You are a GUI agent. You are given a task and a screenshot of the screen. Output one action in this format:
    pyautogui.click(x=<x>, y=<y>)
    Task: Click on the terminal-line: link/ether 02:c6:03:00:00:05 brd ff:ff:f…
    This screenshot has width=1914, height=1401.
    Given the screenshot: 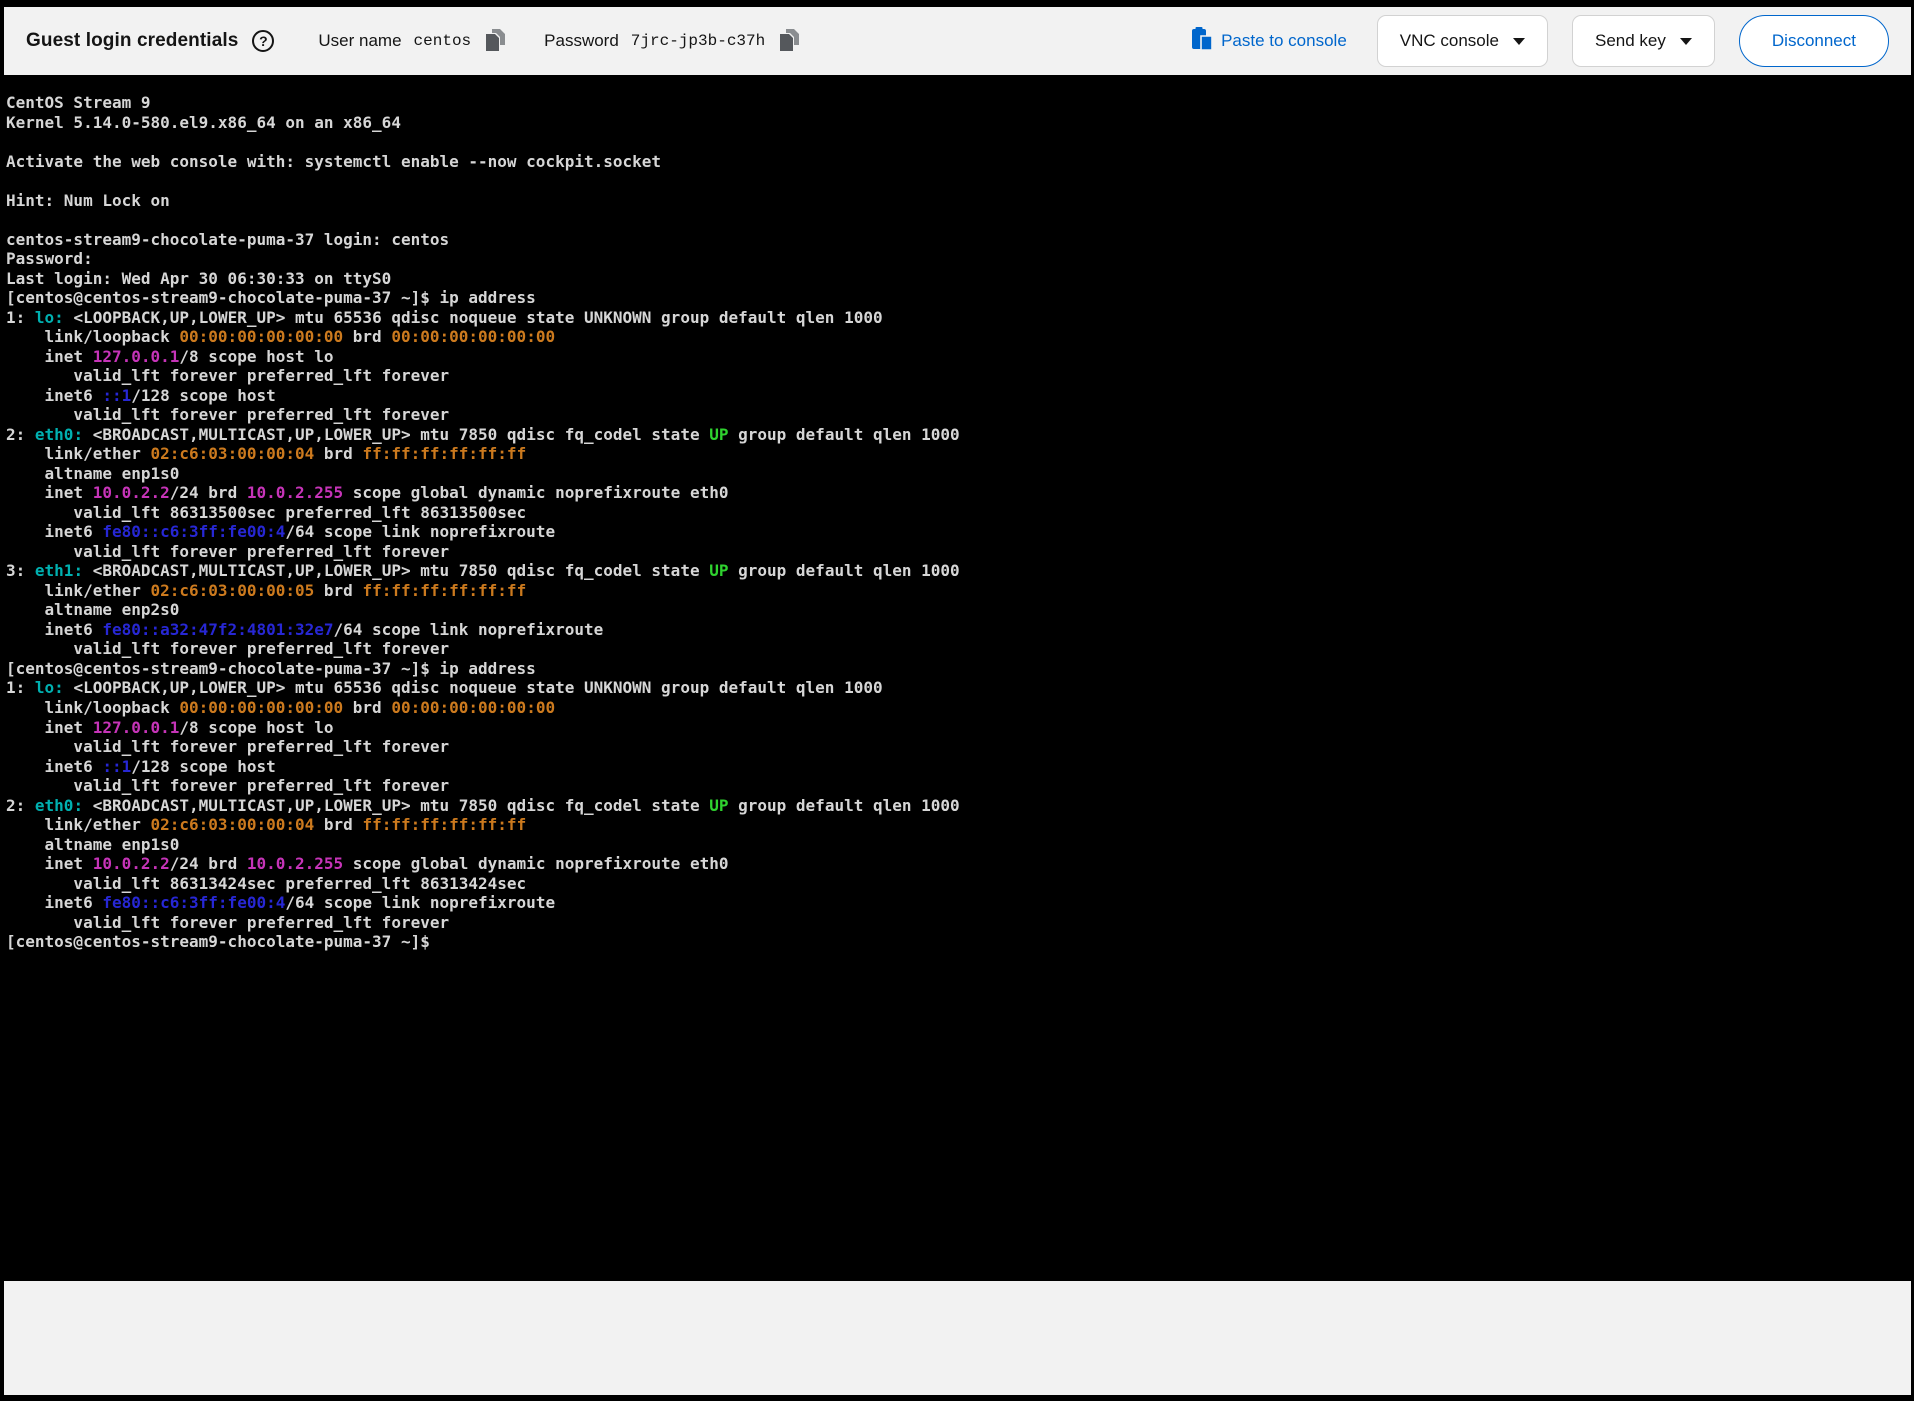 What is the action you would take?
    pyautogui.click(x=266, y=590)
    